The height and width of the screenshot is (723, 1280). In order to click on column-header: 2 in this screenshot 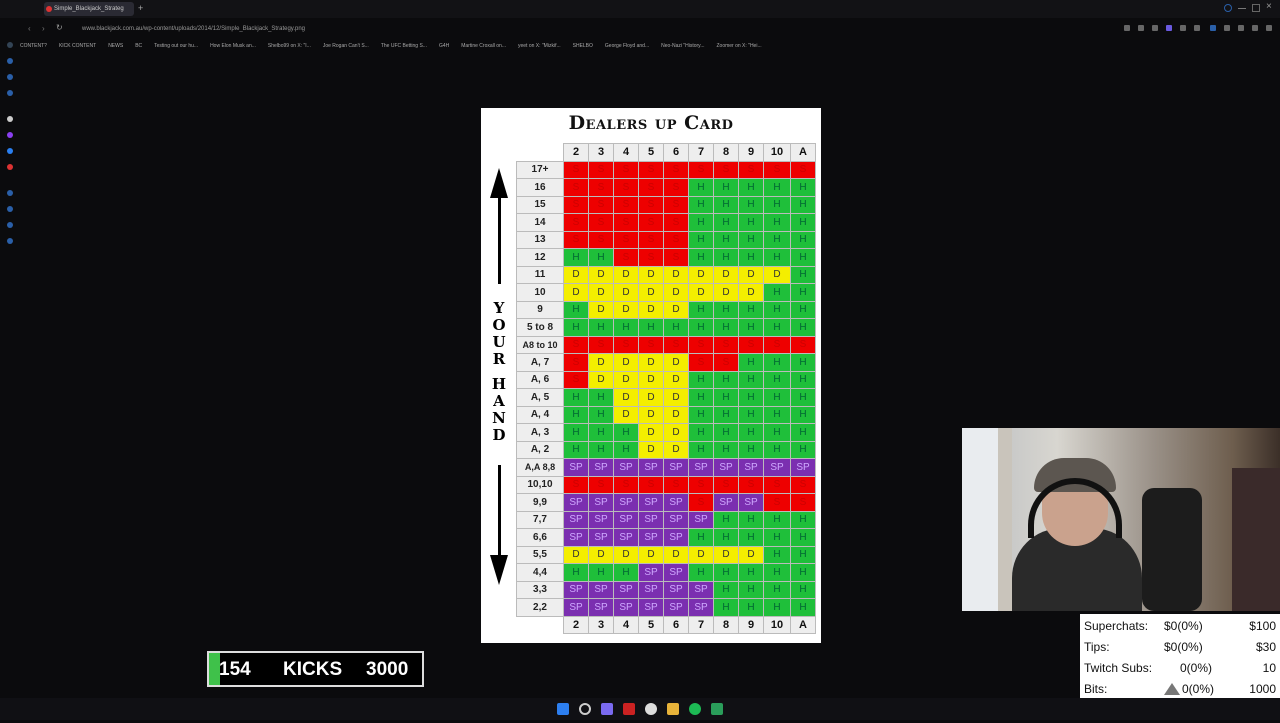, I will do `click(576, 624)`.